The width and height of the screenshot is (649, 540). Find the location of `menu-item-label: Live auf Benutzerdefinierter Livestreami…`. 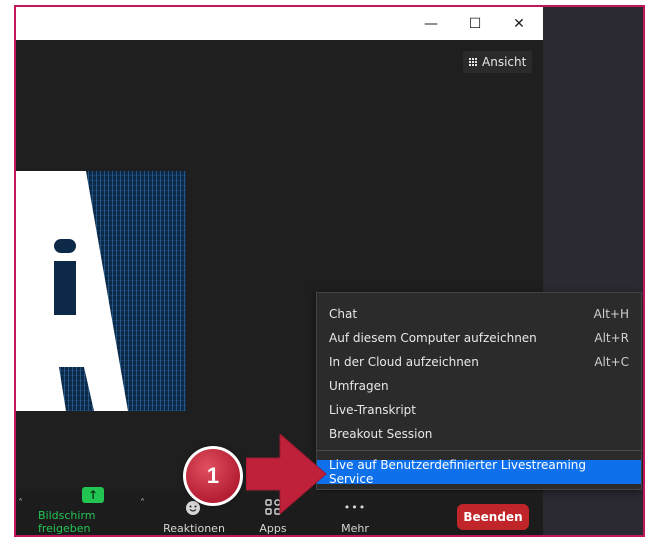

menu-item-label: Live auf Benutzerdefinierter Livestreami… is located at coordinates (458, 472).